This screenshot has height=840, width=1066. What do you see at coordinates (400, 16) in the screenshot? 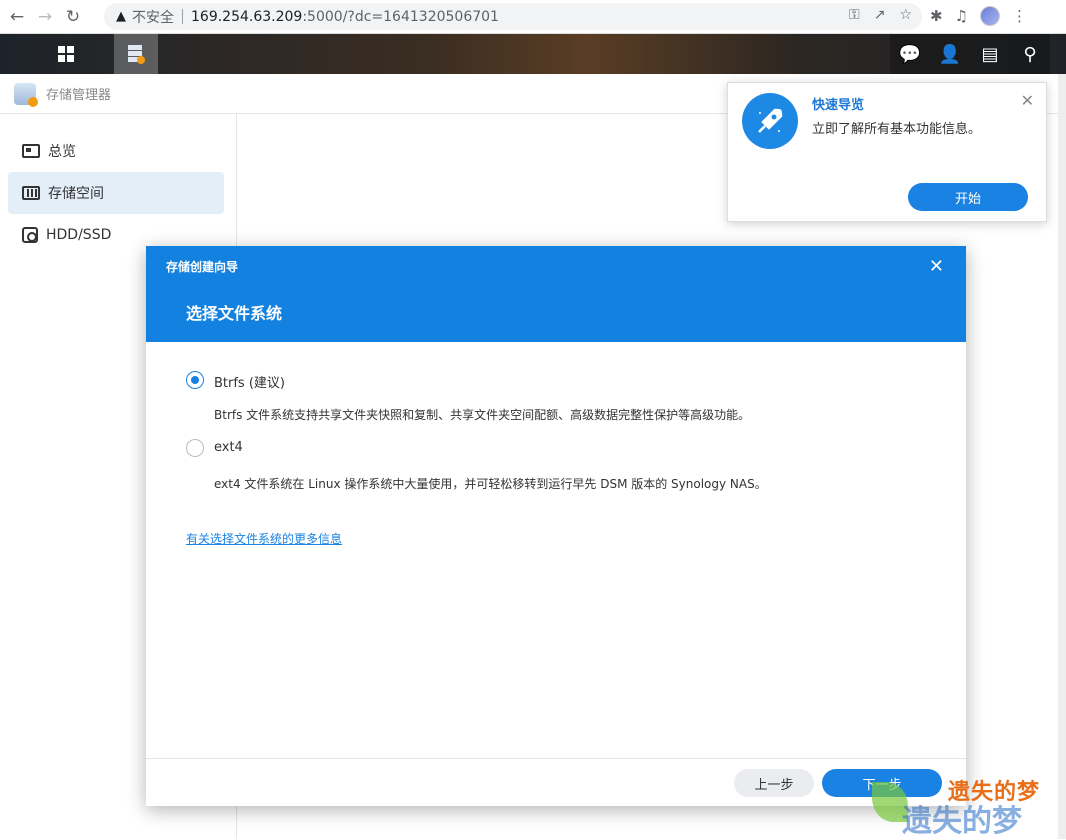
I see `url-path: :5000/?dc=1641320506701` at bounding box center [400, 16].